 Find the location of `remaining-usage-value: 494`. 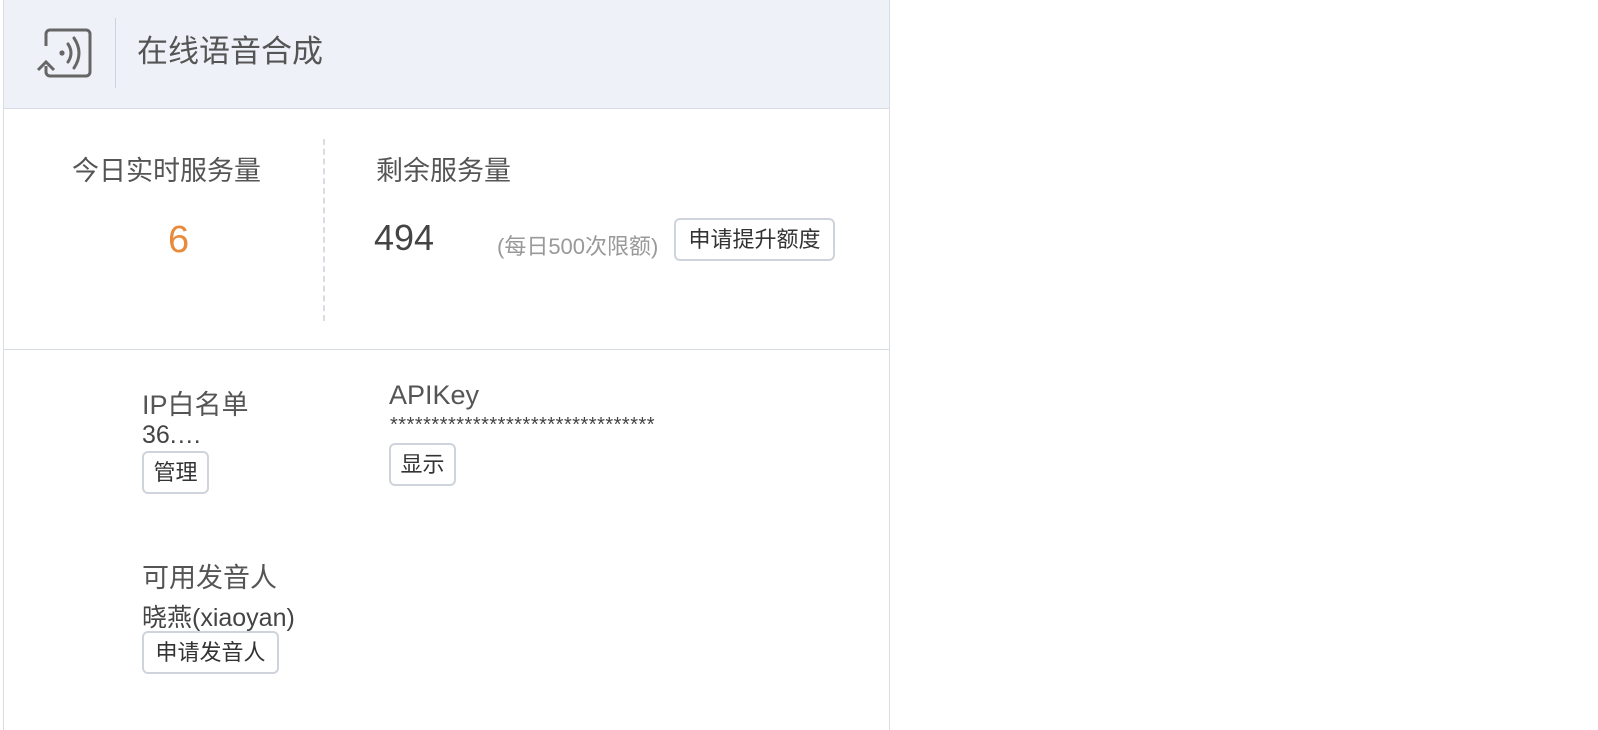

remaining-usage-value: 494 is located at coordinates (404, 237).